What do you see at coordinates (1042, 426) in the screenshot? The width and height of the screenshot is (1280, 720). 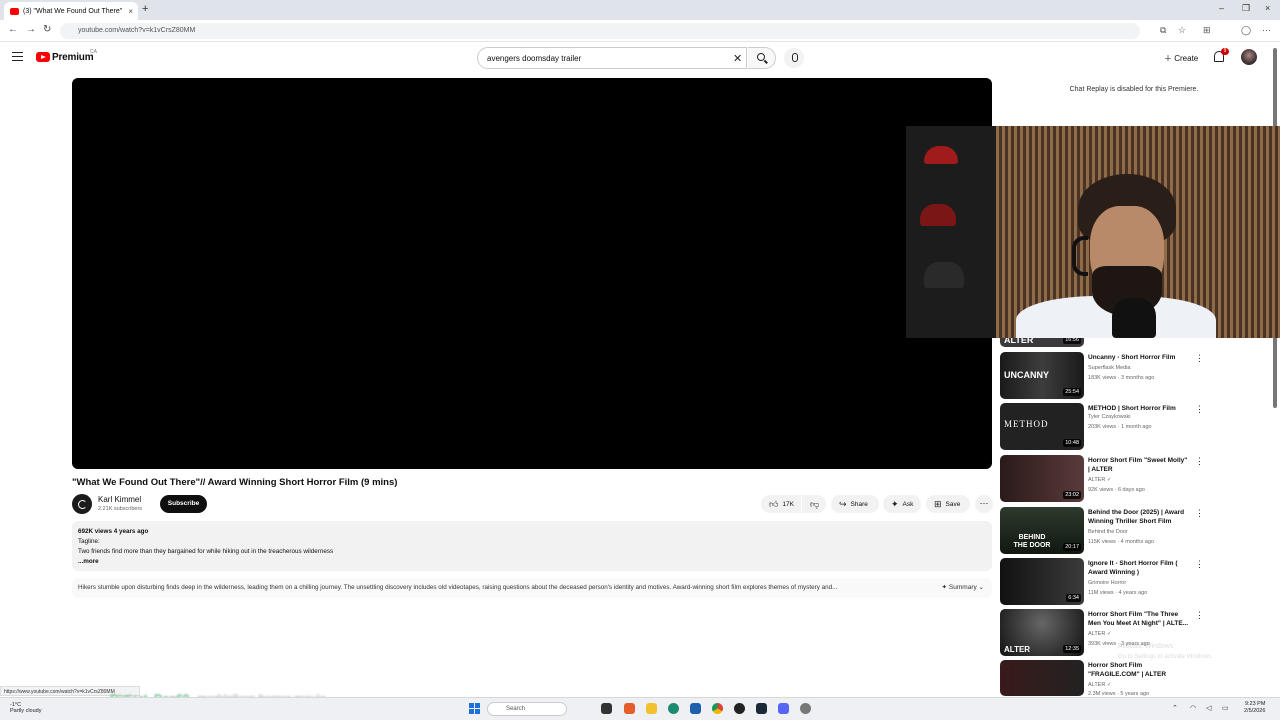 I see `rec-thumbnail: METHOD 10:48` at bounding box center [1042, 426].